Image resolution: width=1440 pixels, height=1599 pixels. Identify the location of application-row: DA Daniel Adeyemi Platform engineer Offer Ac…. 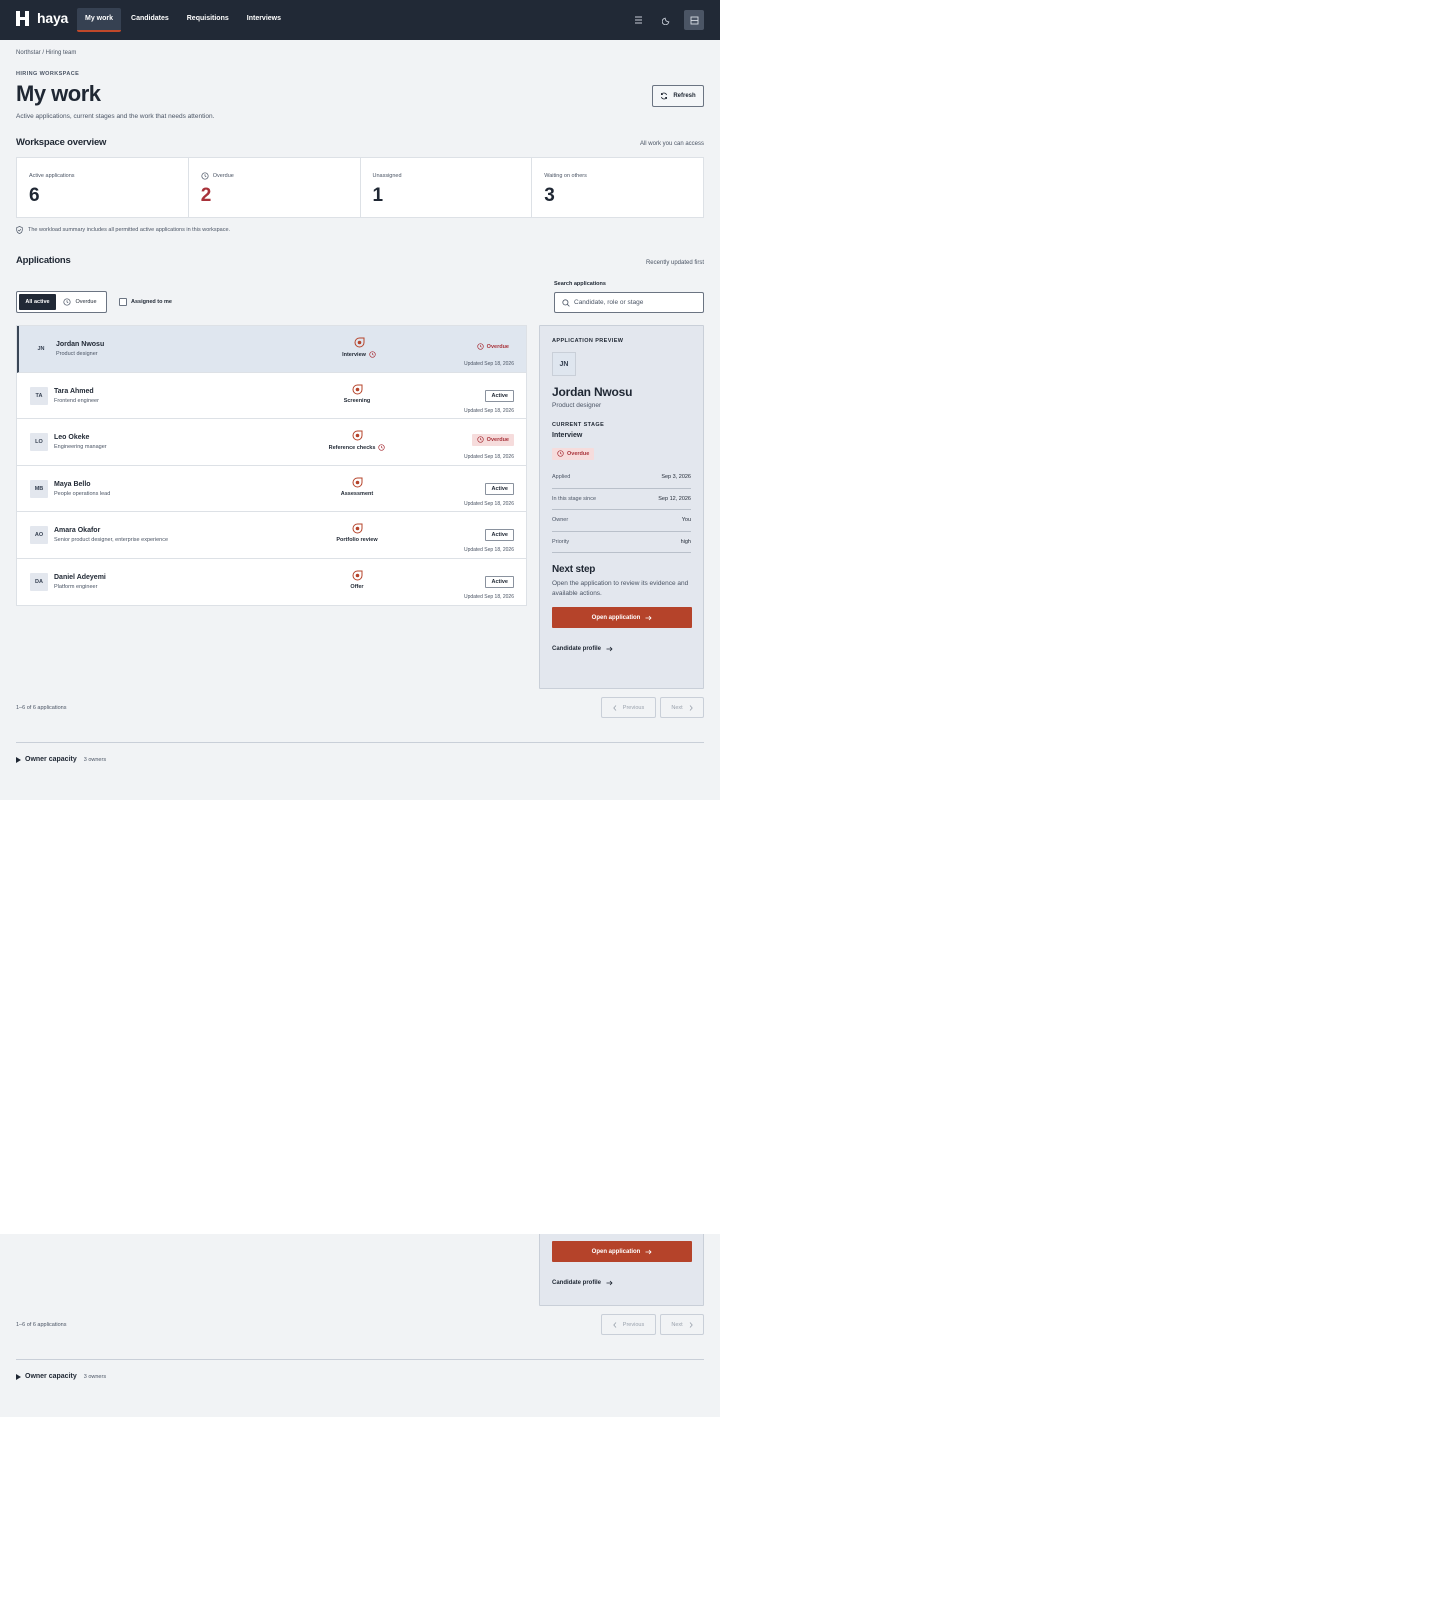
(271, 582).